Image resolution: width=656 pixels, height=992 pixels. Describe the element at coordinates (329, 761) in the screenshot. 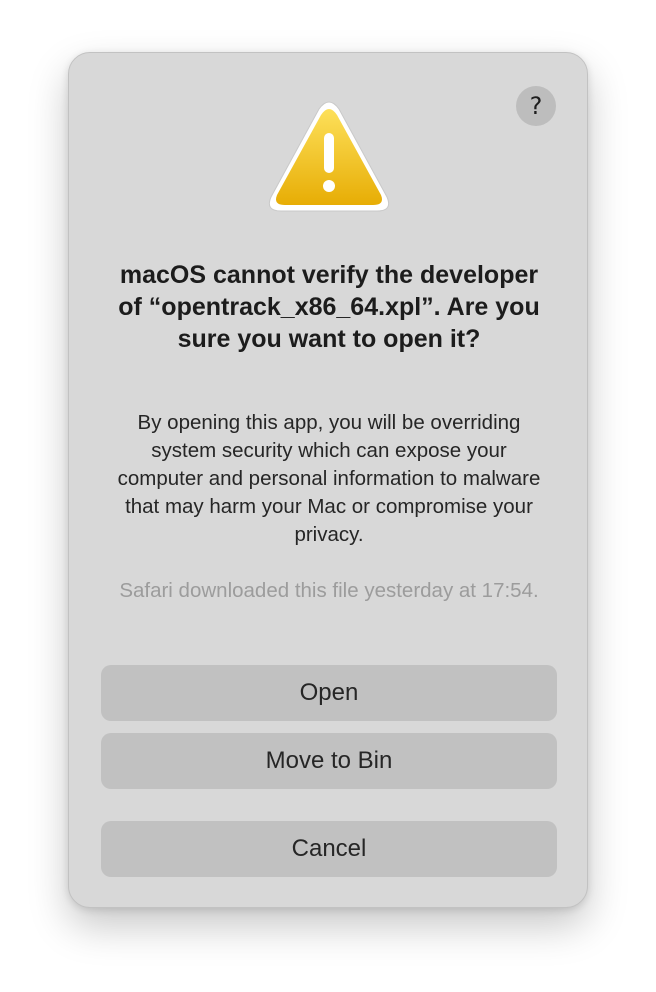

I see `move-to-bin-button: Move to Bin` at that location.